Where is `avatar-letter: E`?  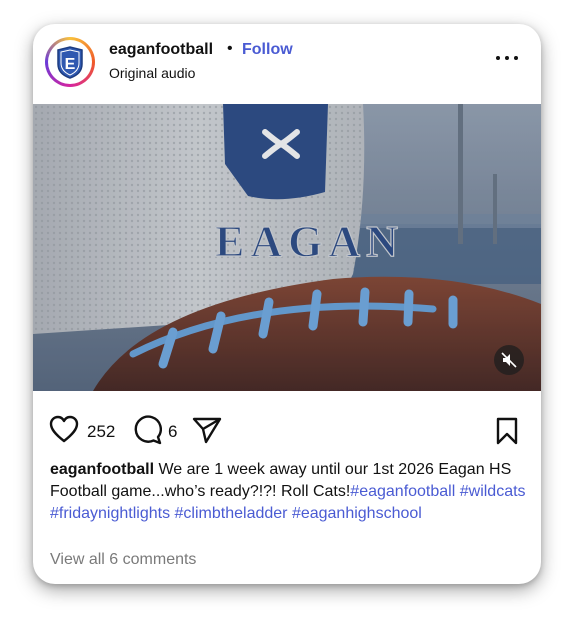
avatar-letter: E is located at coordinates (70, 64).